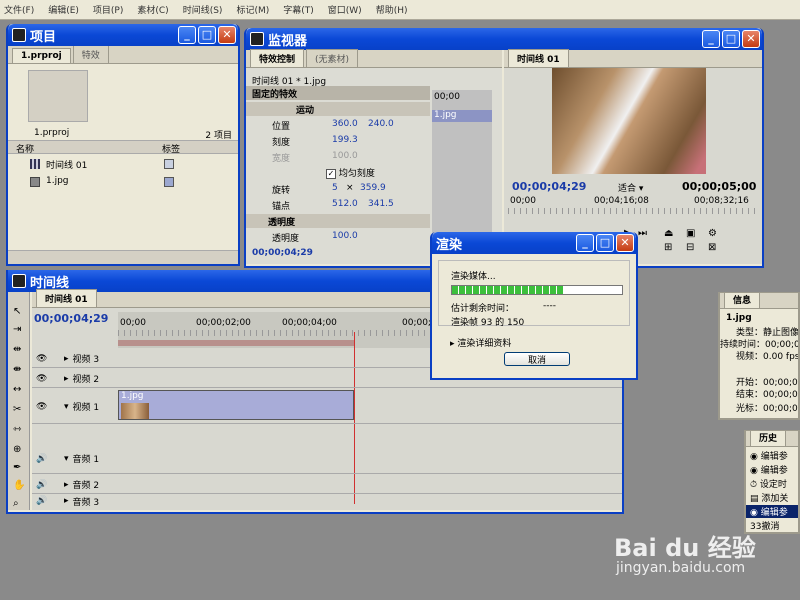 The height and width of the screenshot is (600, 800). I want to click on list-item: ⏱ 设定时, so click(774, 483).